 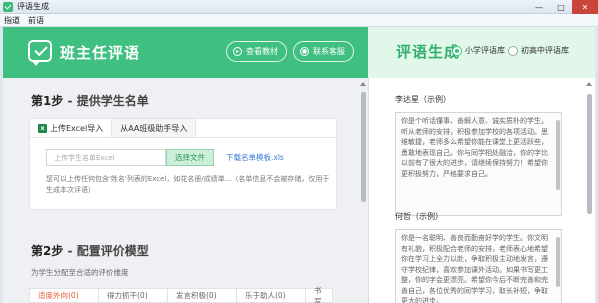 I want to click on menu-item-1: 指道, so click(x=12, y=20).